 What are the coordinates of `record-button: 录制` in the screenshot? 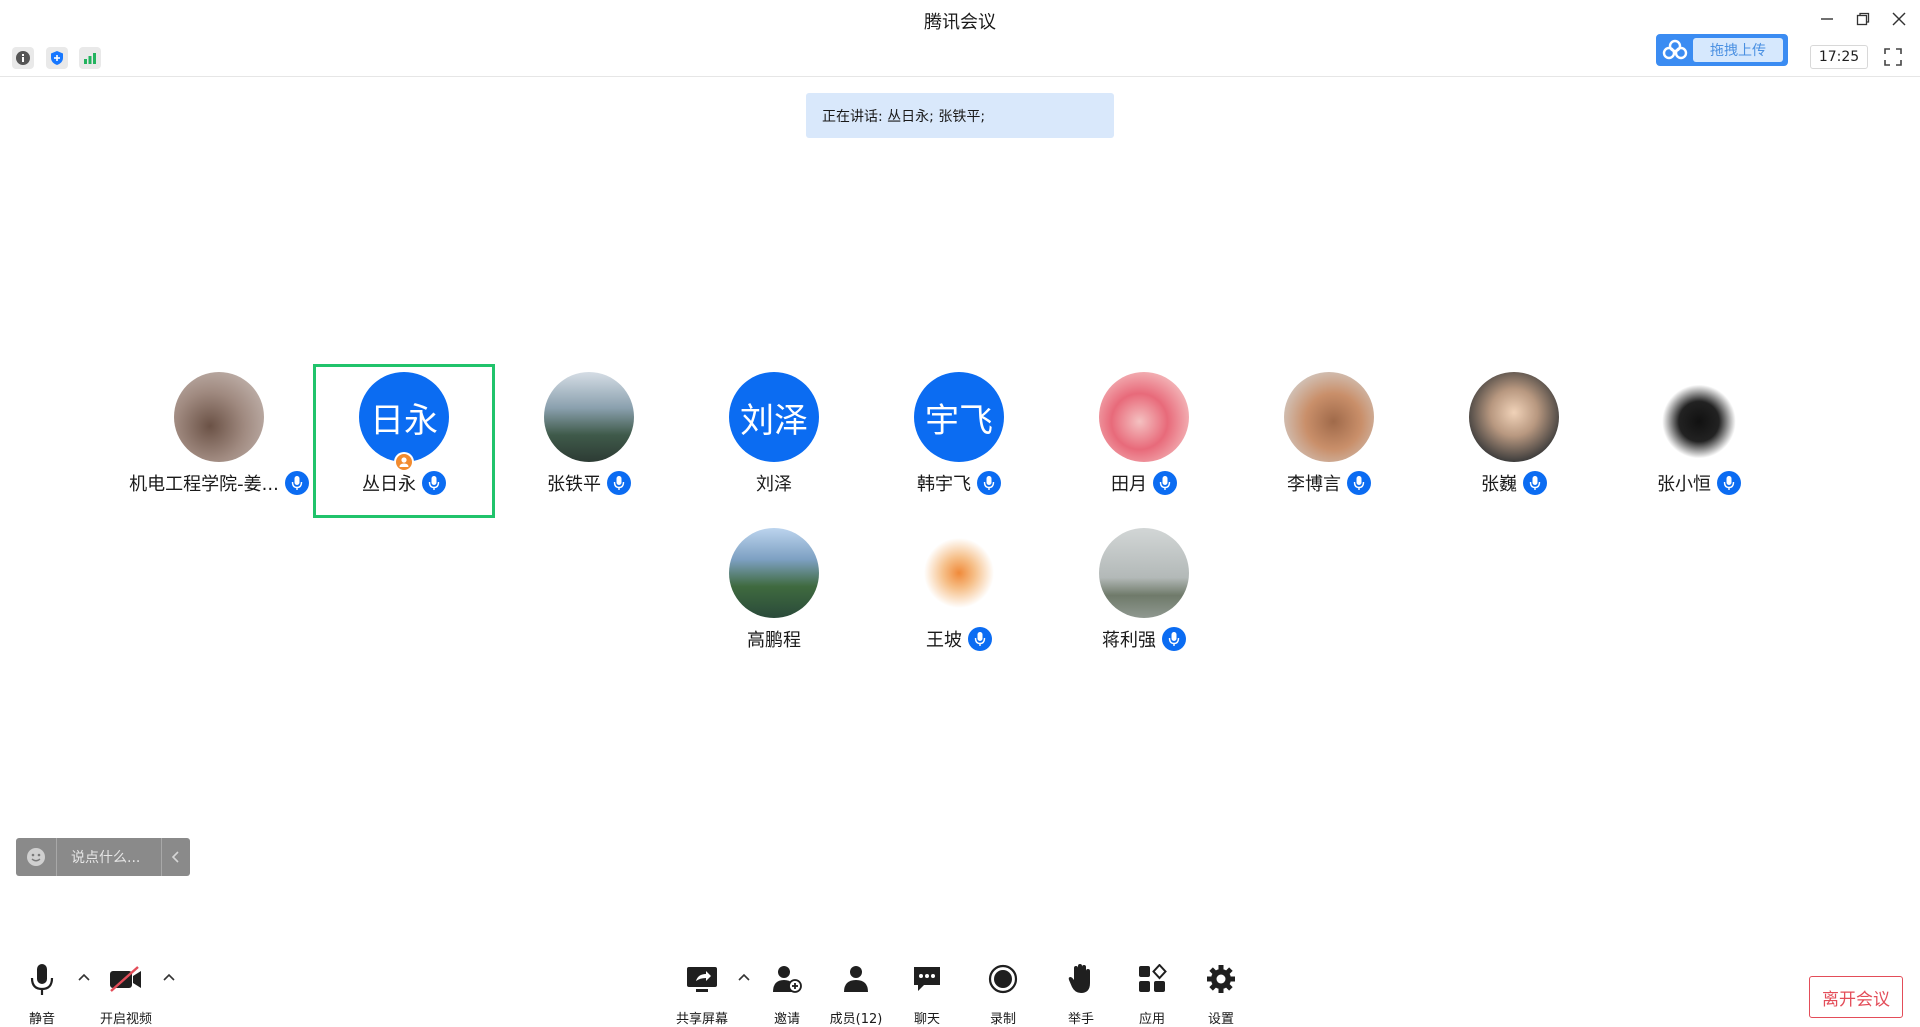 It's located at (1003, 993).